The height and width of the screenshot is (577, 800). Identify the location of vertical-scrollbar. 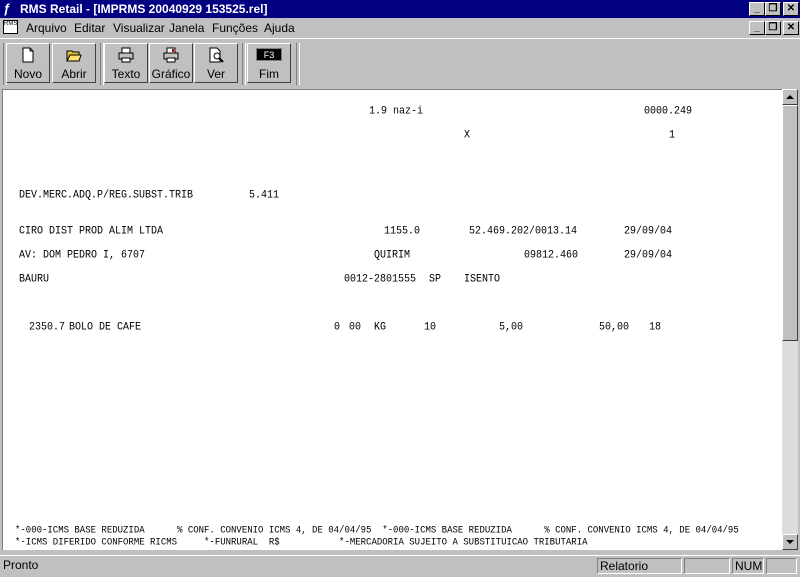
(790, 319).